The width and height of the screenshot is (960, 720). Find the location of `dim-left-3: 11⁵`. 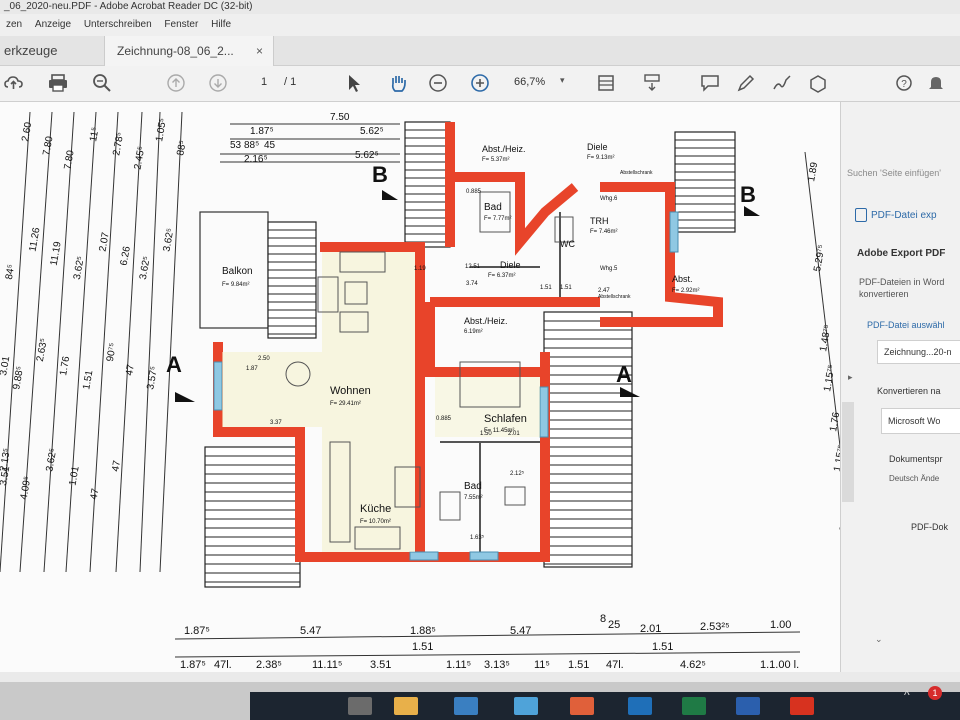

dim-left-3: 11⁵ is located at coordinates (94, 134).